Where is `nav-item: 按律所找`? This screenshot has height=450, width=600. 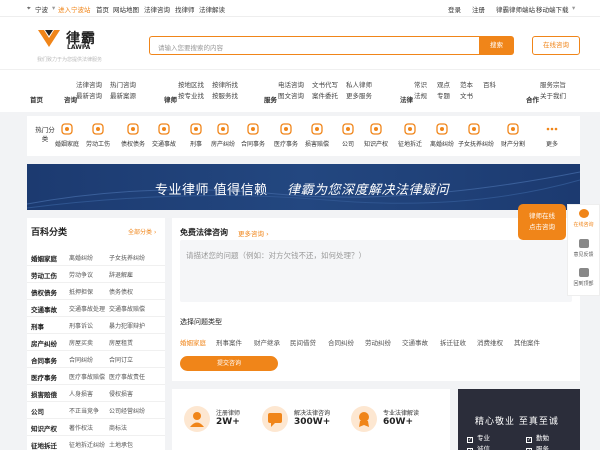 nav-item: 按律所找 is located at coordinates (225, 84).